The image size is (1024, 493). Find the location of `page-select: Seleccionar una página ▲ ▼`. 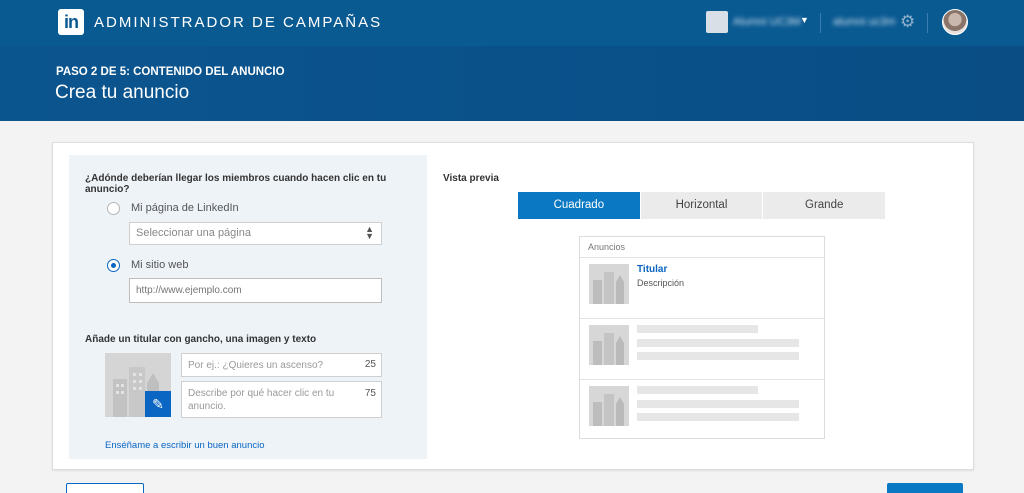

page-select: Seleccionar una página ▲ ▼ is located at coordinates (255, 233).